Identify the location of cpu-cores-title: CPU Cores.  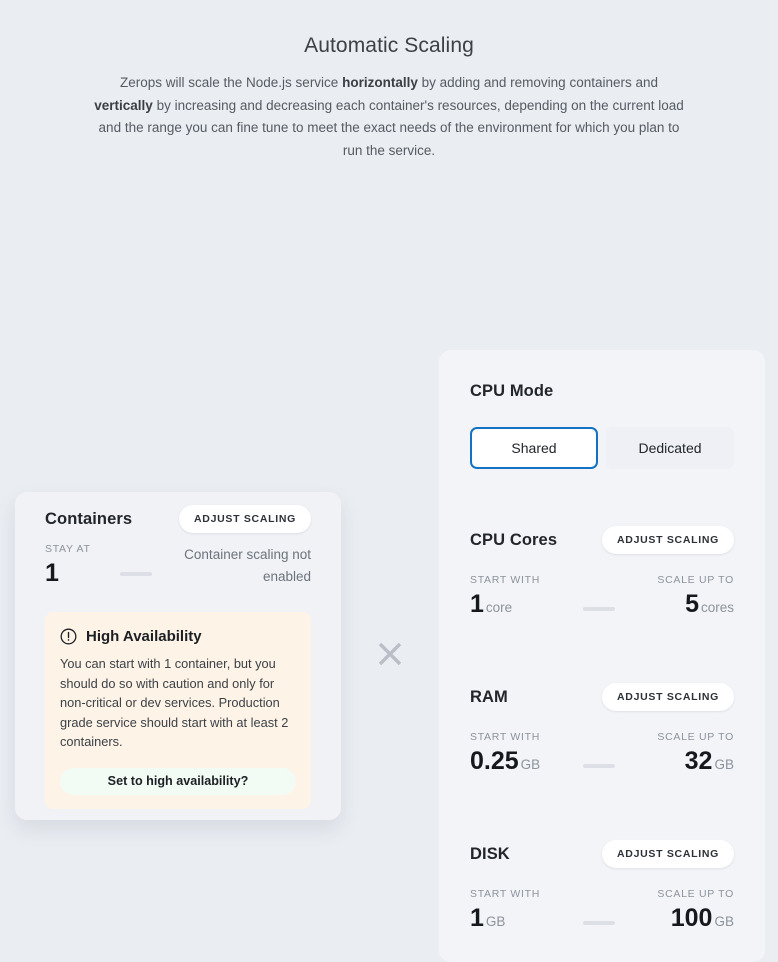
(514, 539).